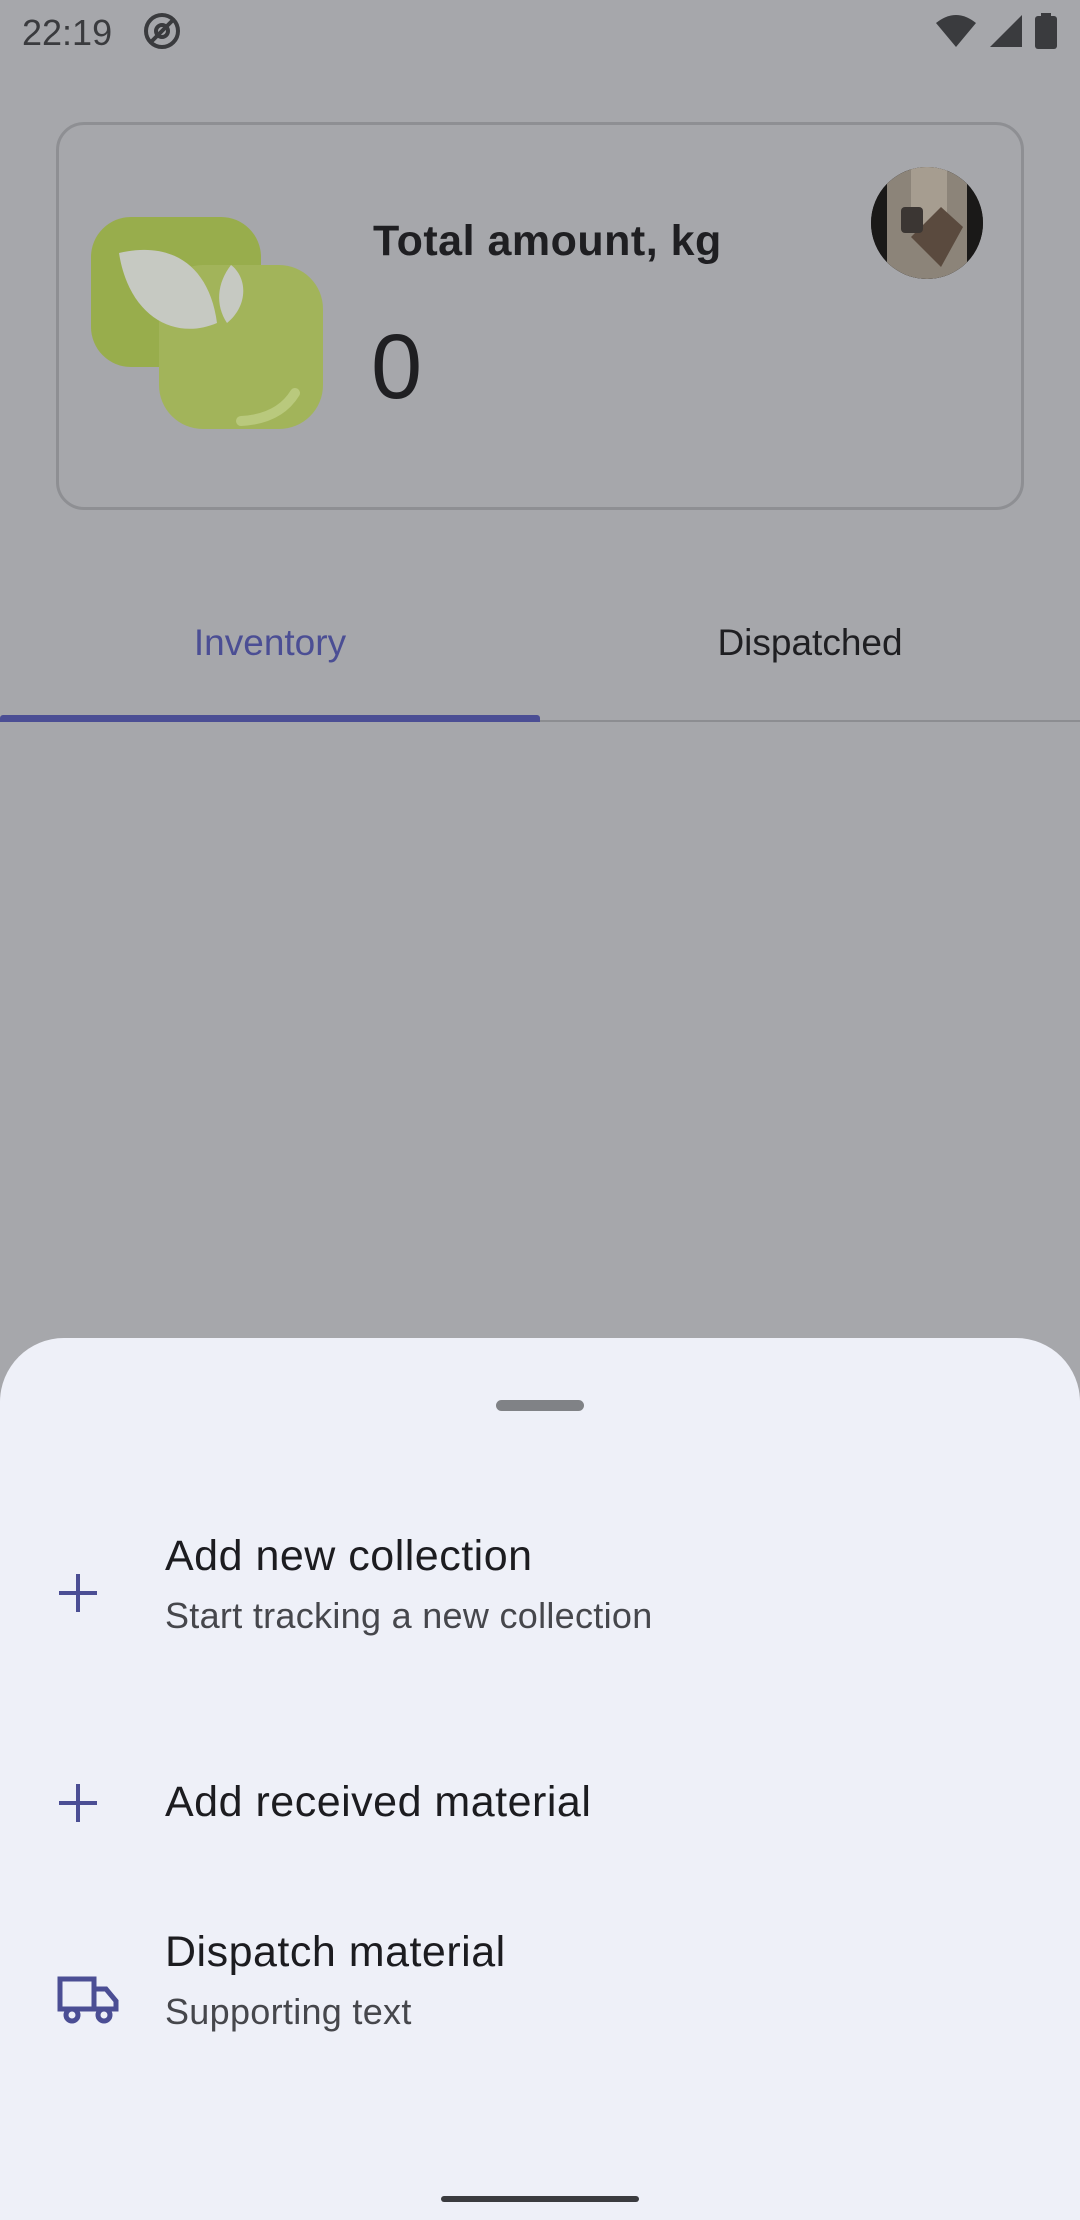  What do you see at coordinates (540, 1405) in the screenshot?
I see `drag-handle` at bounding box center [540, 1405].